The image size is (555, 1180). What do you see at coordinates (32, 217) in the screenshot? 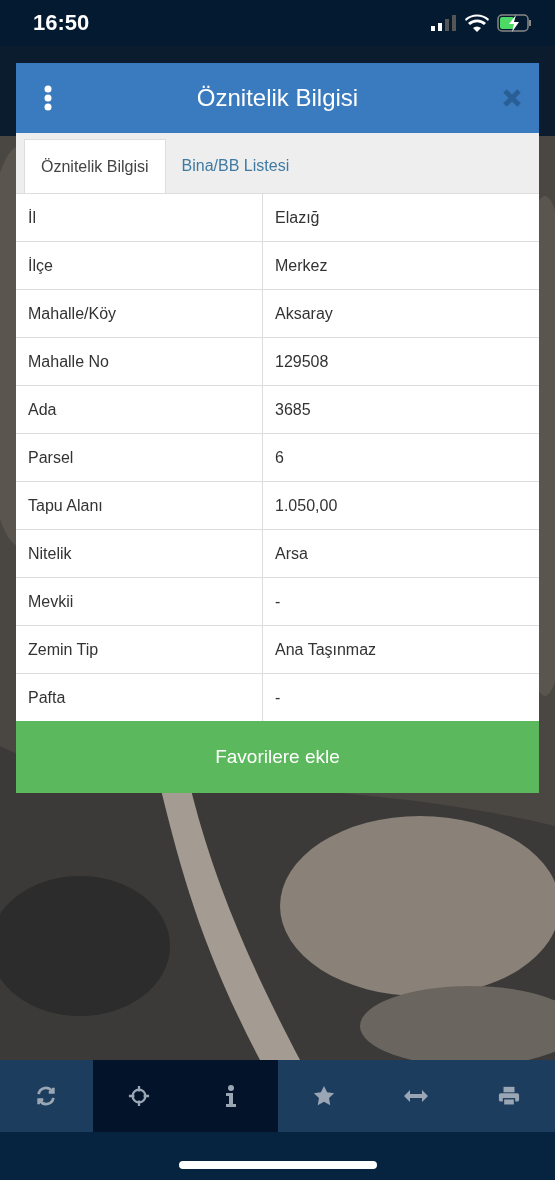
I see `attribute-label: İl` at bounding box center [32, 217].